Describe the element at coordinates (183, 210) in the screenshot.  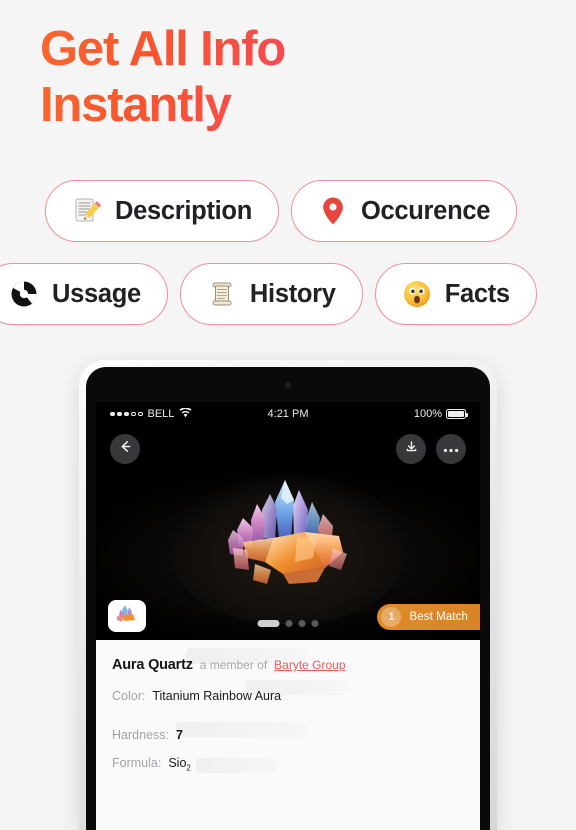
I see `chip-label: Description` at that location.